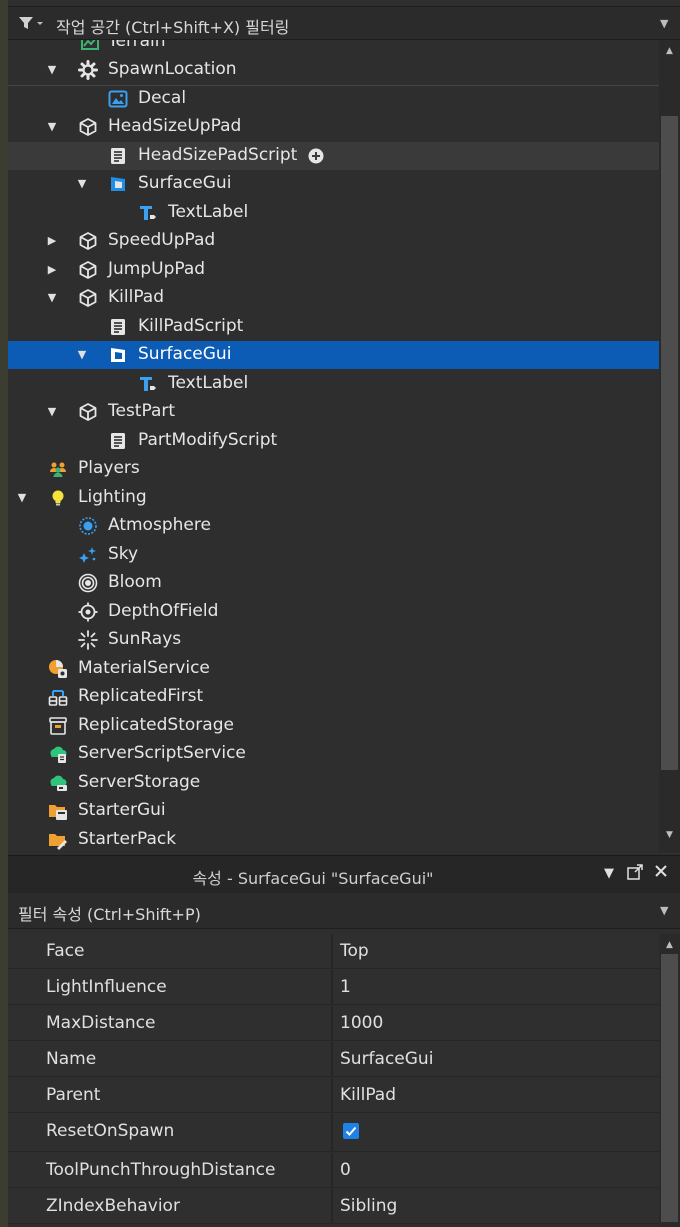  I want to click on tree-item-bloom: Bloom, so click(333, 583).